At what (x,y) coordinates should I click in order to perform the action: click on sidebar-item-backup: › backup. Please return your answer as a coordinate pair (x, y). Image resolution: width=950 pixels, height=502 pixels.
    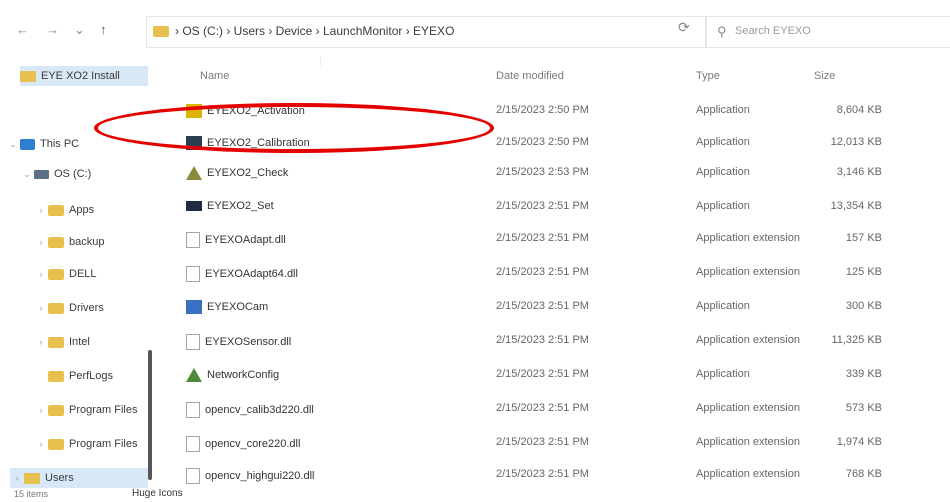
    Looking at the image, I should click on (69, 242).